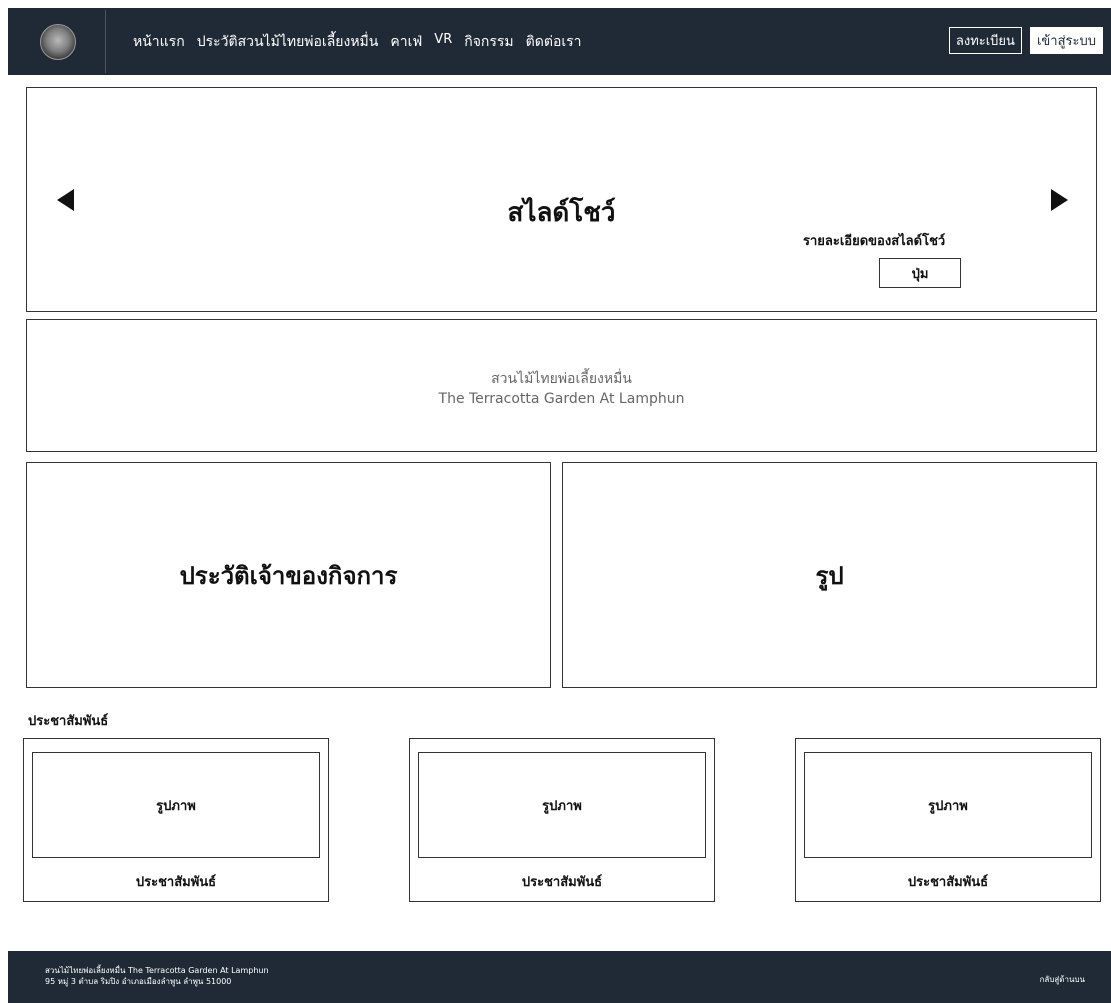 Image resolution: width=1111 pixels, height=1003 pixels. I want to click on intro-english-name: The Terracotta Garden At Lamphun, so click(561, 399).